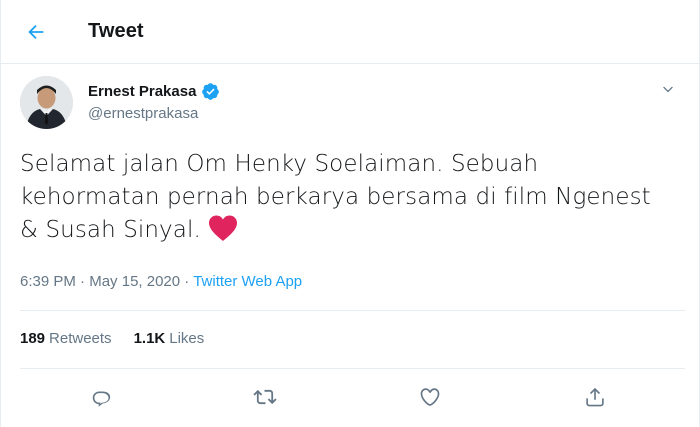 This screenshot has width=700, height=427. I want to click on like-button, so click(430, 397).